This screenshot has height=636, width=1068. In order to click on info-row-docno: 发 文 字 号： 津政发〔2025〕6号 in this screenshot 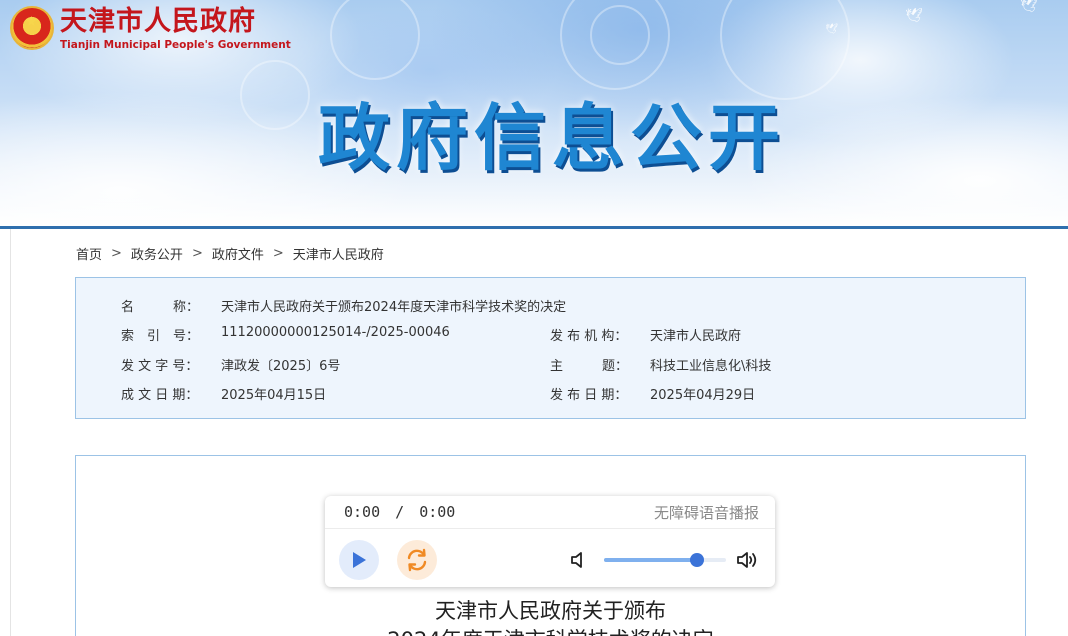, I will do `click(230, 364)`.